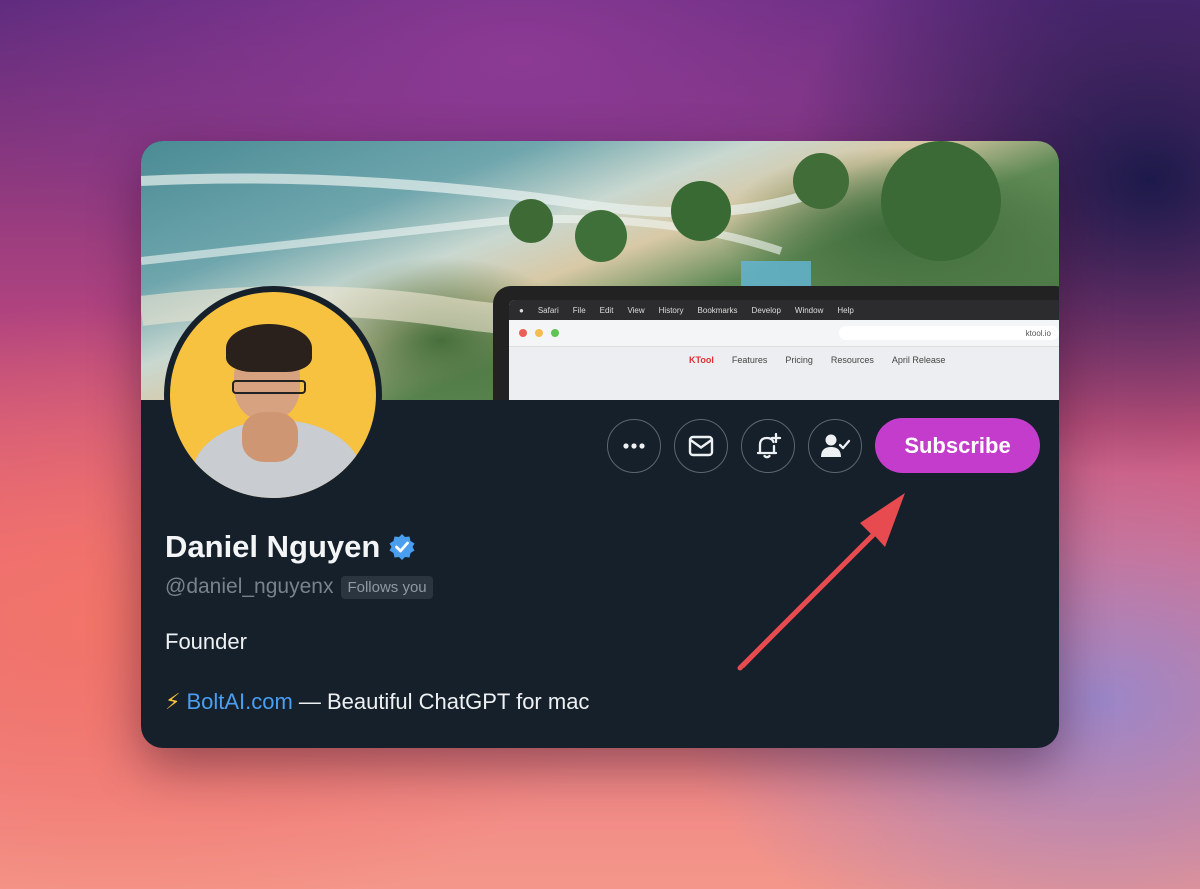 The width and height of the screenshot is (1200, 889). I want to click on link-description: — Beautiful ChatGPT for mac, so click(444, 701).